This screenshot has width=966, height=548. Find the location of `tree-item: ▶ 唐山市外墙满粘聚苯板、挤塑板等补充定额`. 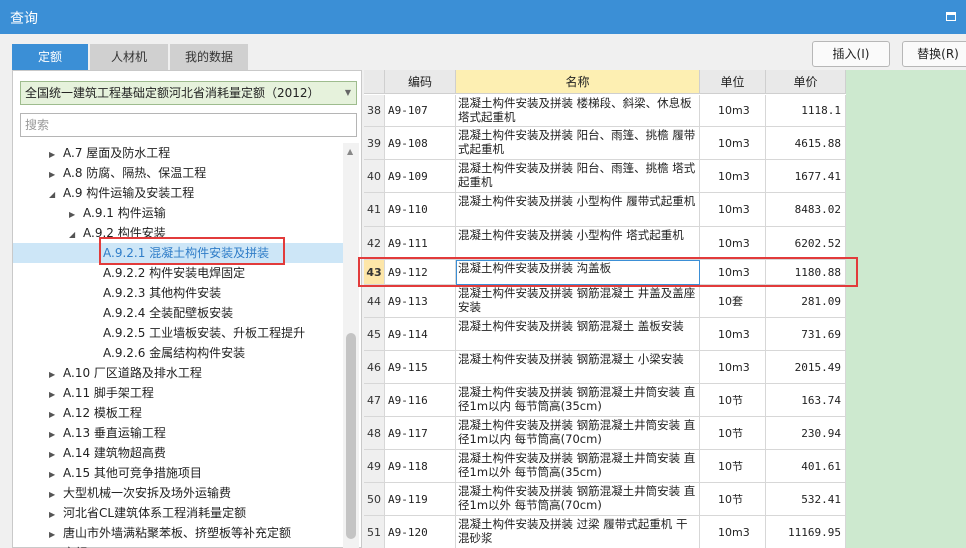

tree-item: ▶ 唐山市外墙满粘聚苯板、挤塑板等补充定额 is located at coordinates (170, 533).